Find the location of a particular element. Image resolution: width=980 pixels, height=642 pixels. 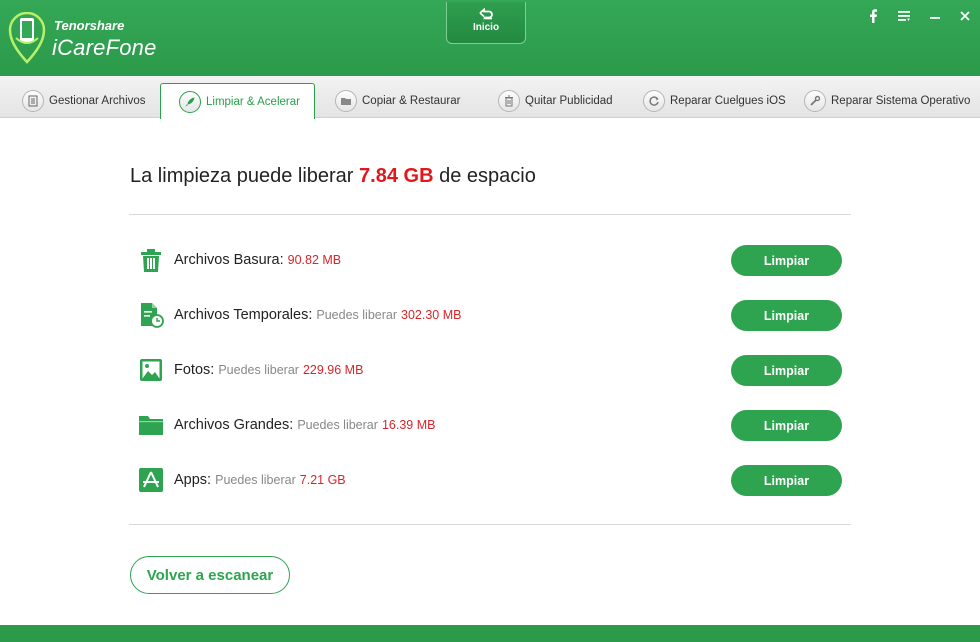

list-item-fotos: Fotos: Puedes liberar 229.96 MB Limpiar is located at coordinates (490, 371).